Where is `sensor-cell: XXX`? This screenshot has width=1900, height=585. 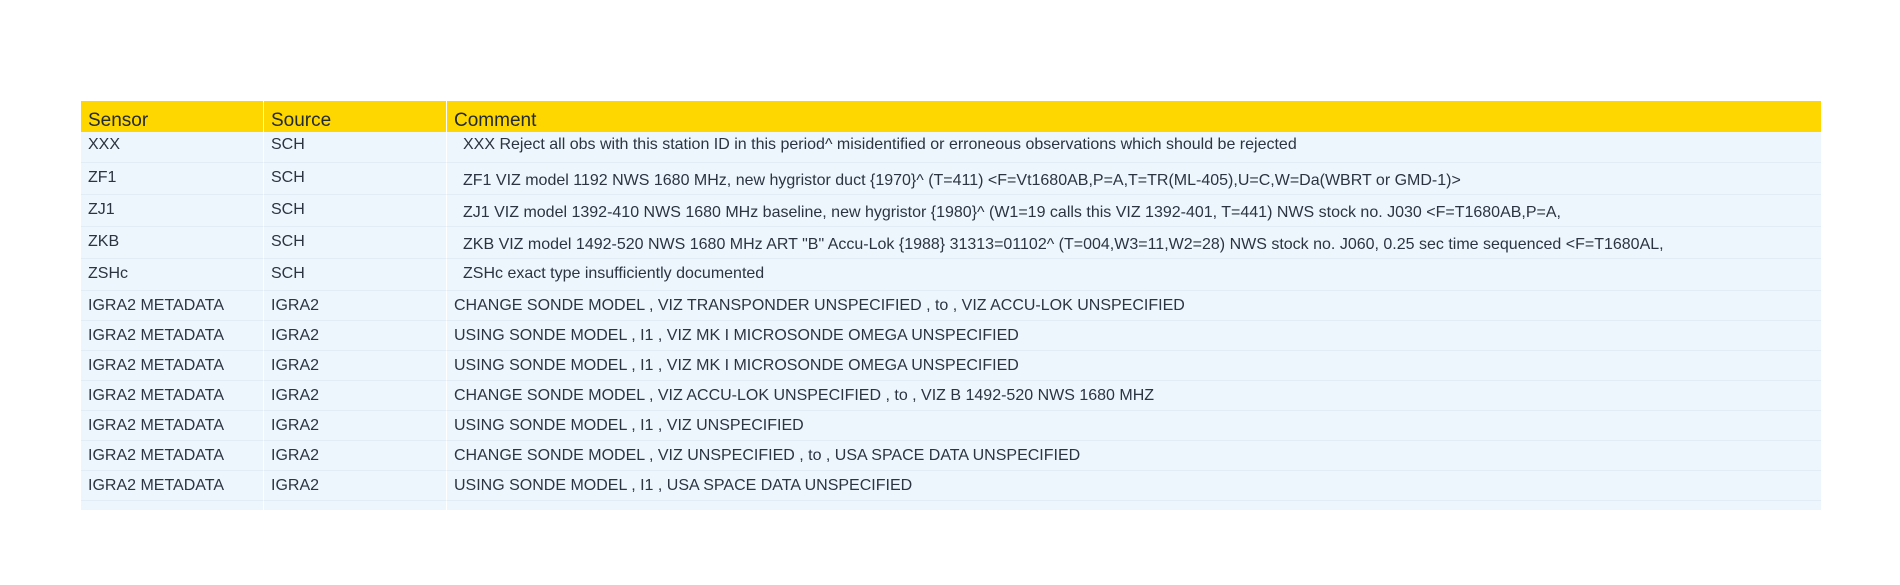 sensor-cell: XXX is located at coordinates (172, 147).